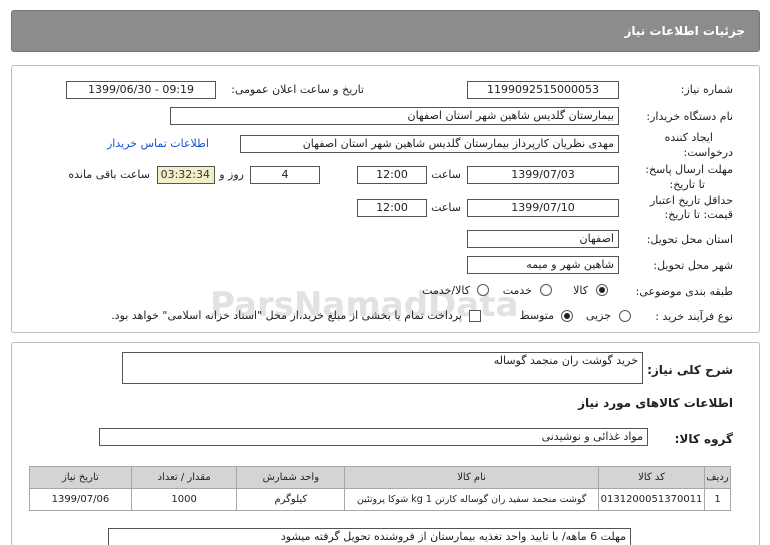  I want to click on goods-info-title: اطلاعات کالاهای مورد نیاز, so click(655, 403).